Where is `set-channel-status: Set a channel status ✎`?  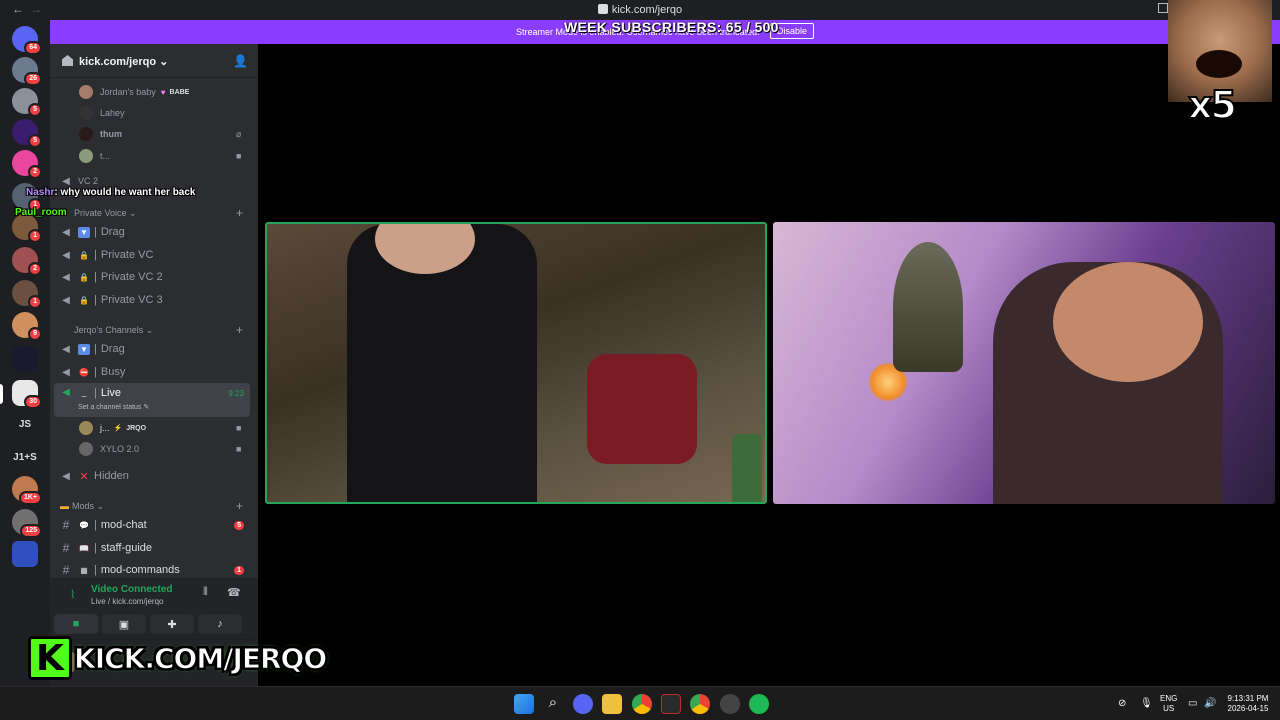
set-channel-status: Set a channel status ✎ is located at coordinates (113, 407).